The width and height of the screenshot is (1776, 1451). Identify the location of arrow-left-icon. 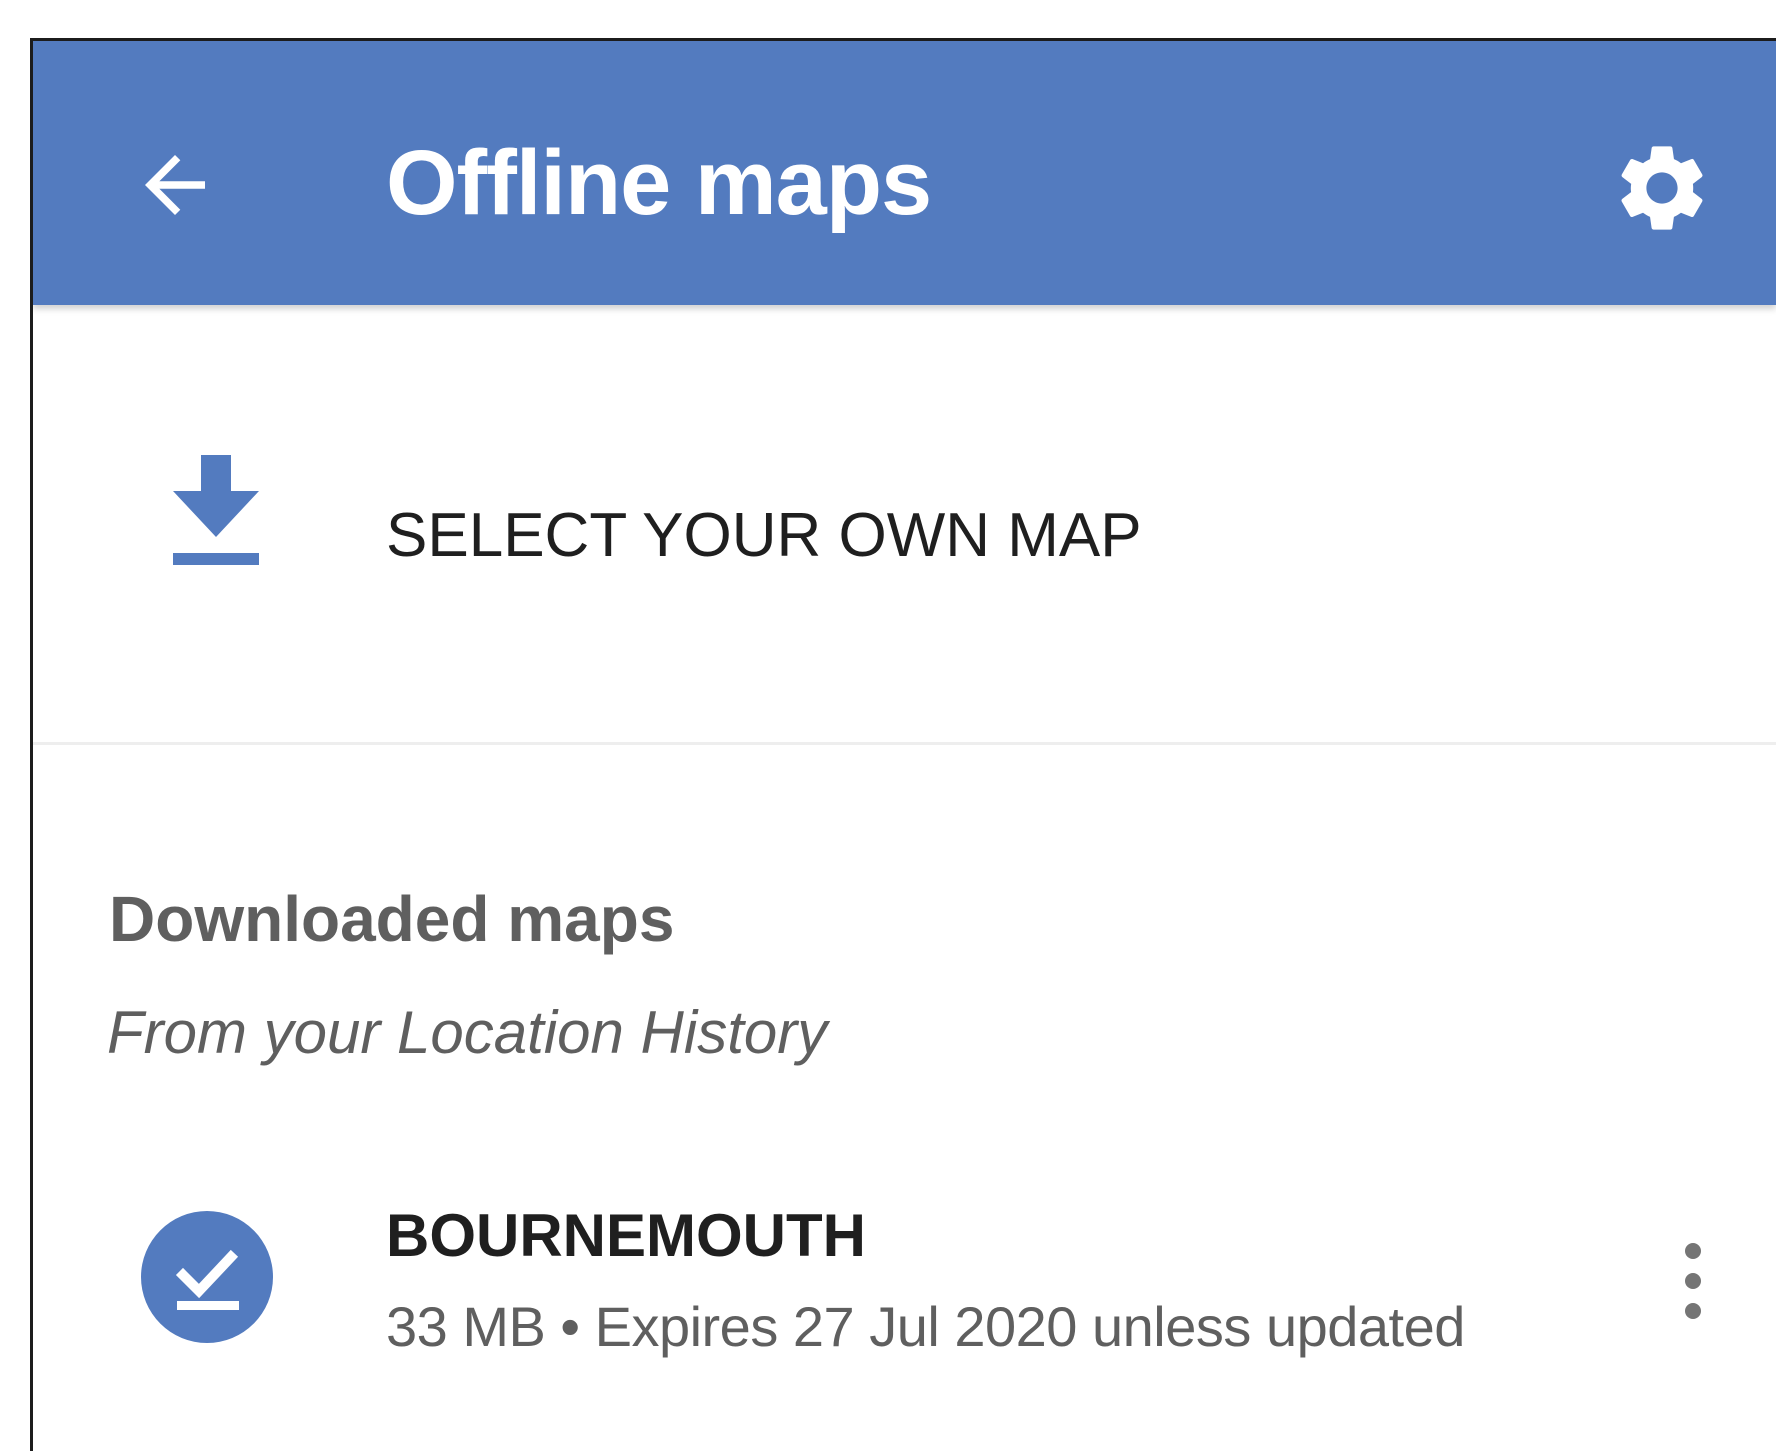
(175, 185).